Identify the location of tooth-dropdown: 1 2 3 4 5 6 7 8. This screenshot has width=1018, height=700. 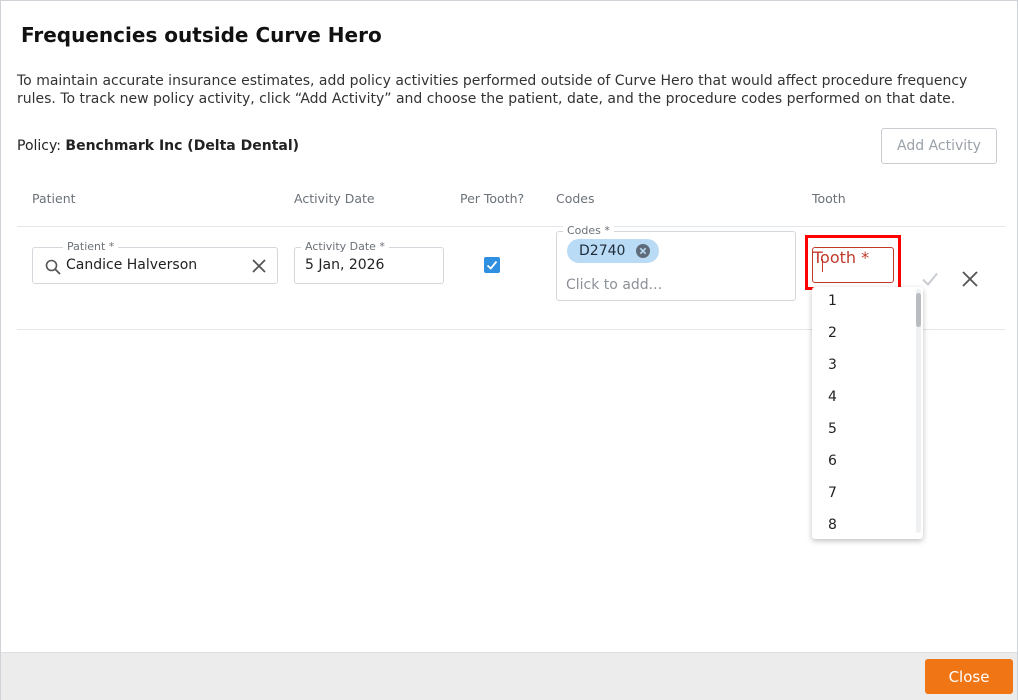
(867, 413).